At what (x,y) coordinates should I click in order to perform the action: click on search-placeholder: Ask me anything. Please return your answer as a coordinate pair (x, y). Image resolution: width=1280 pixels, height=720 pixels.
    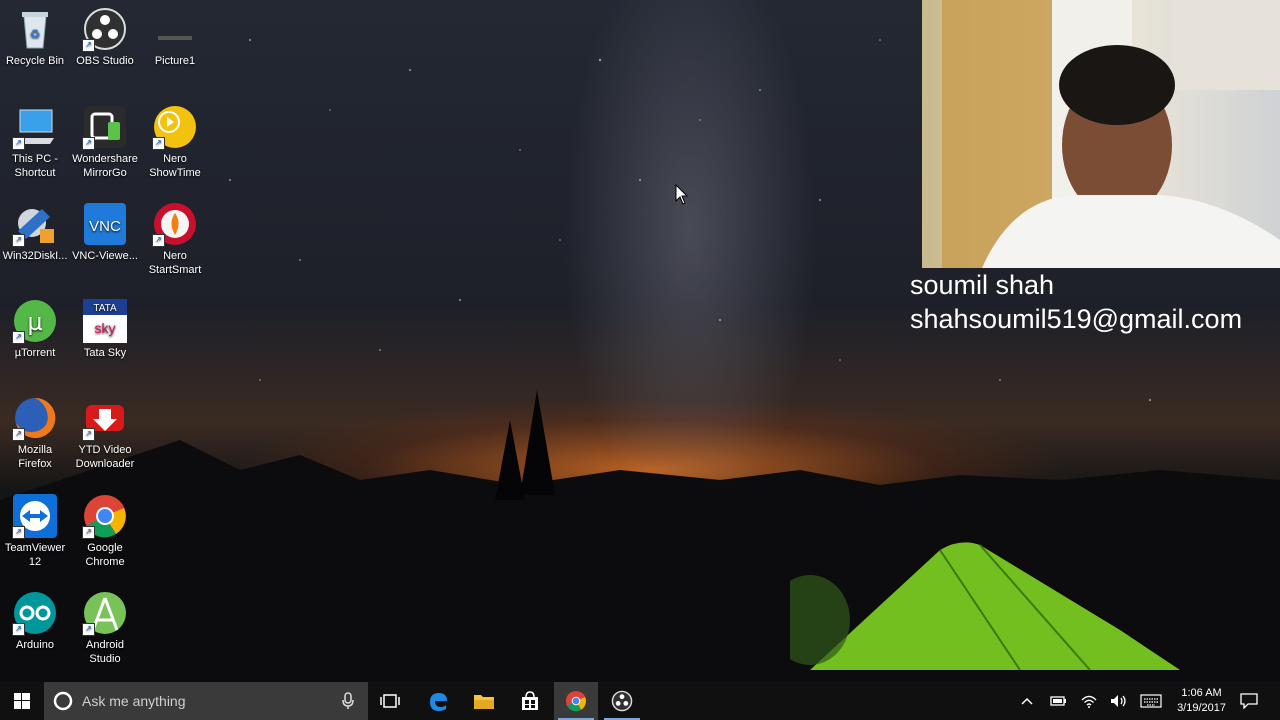
    Looking at the image, I should click on (134, 701).